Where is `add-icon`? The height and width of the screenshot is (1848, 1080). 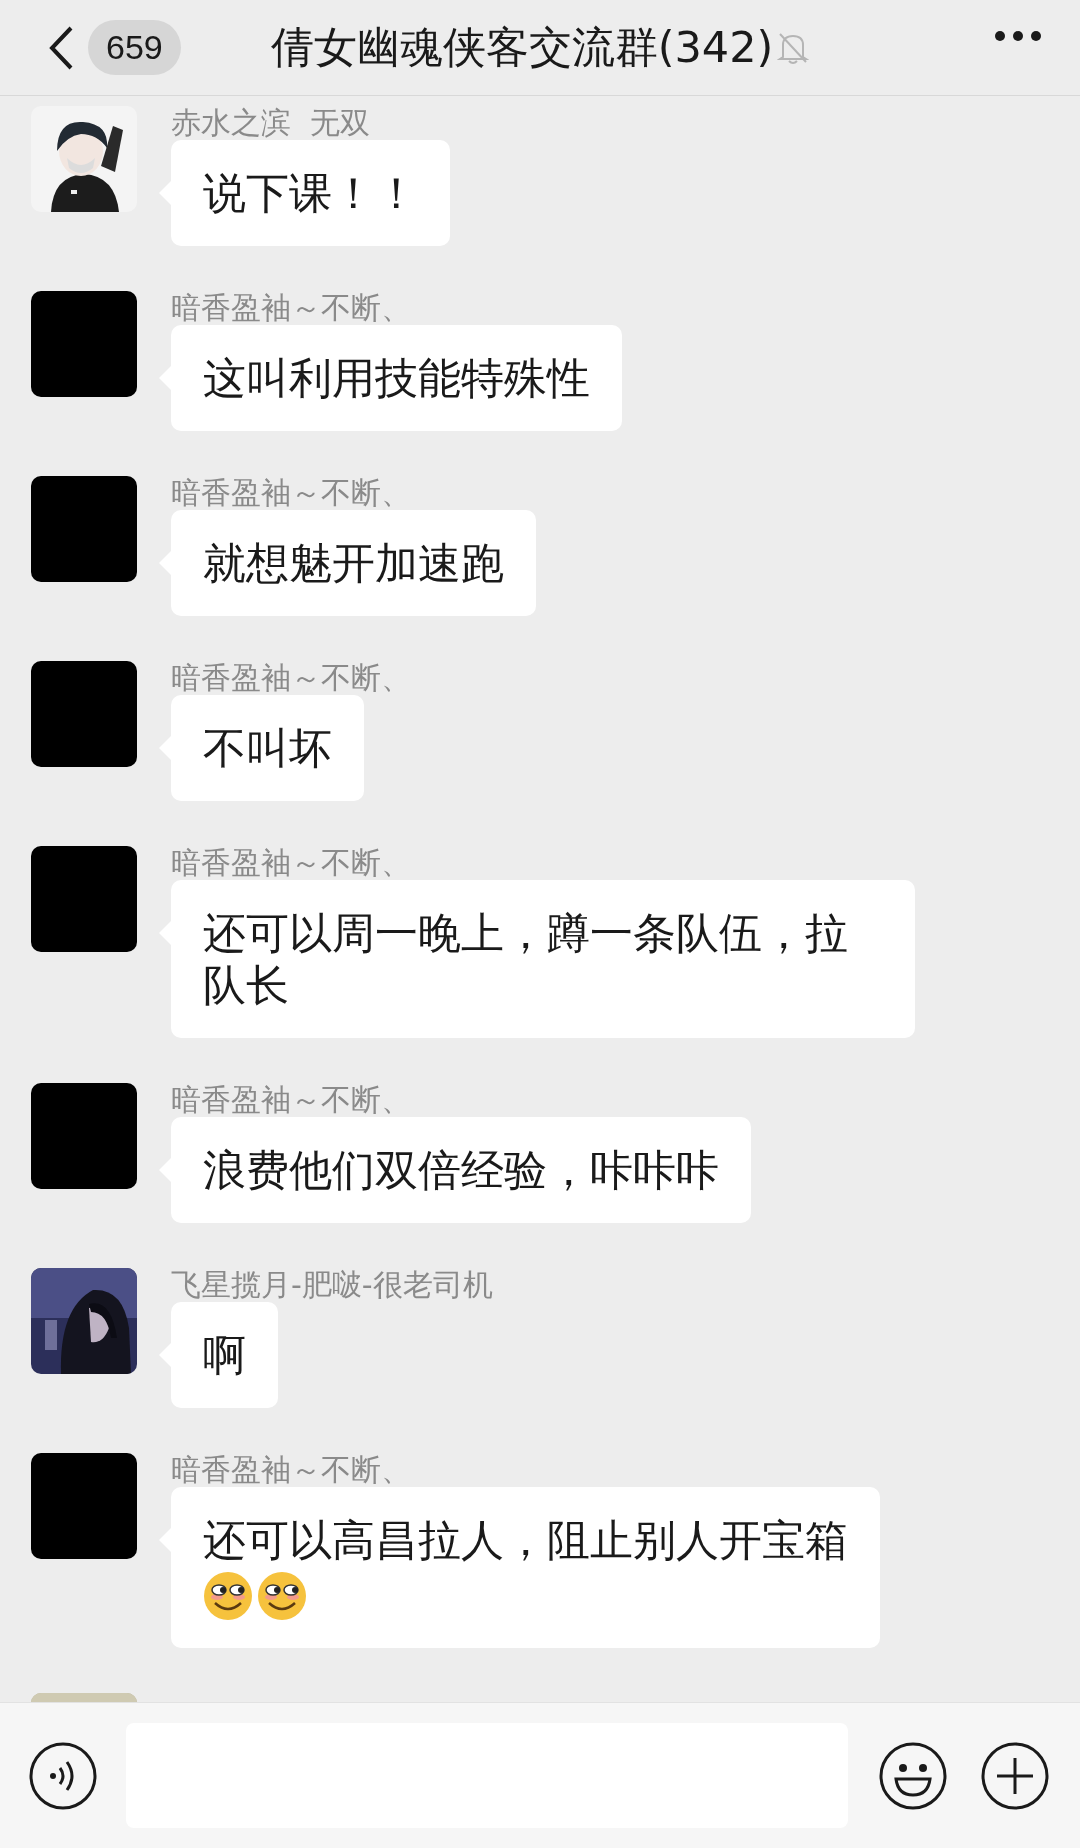 add-icon is located at coordinates (1015, 1775).